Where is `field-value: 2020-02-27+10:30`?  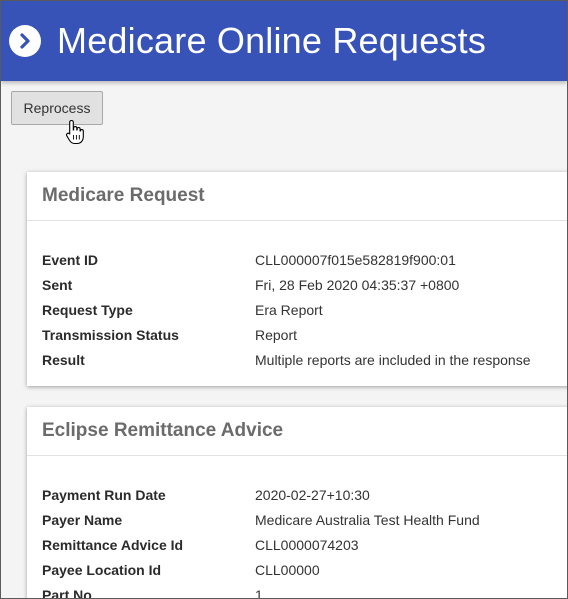 field-value: 2020-02-27+10:30 is located at coordinates (312, 494).